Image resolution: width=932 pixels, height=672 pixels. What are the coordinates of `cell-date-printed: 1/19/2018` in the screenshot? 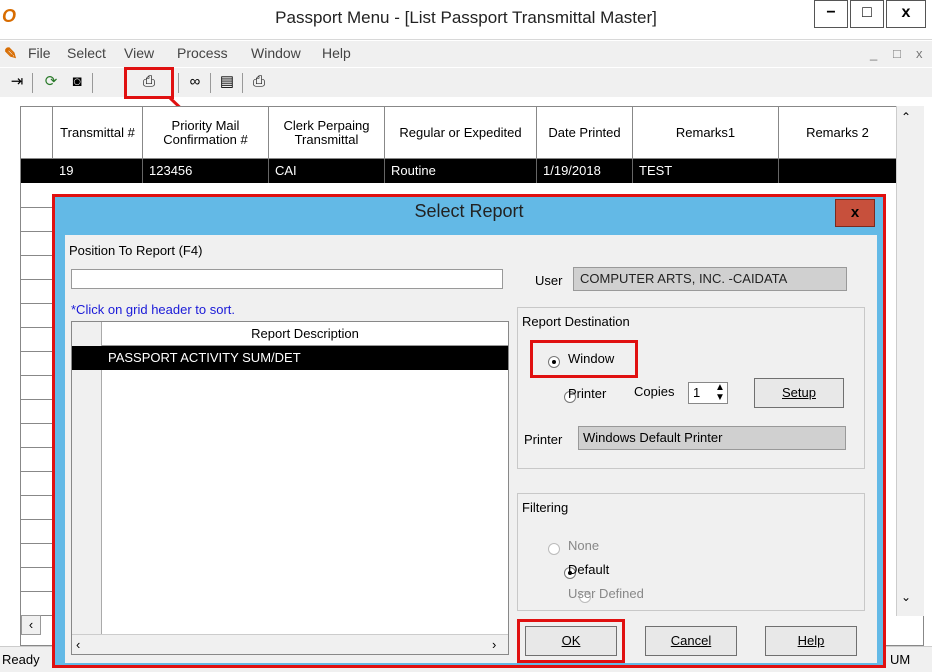 It's located at (585, 171).